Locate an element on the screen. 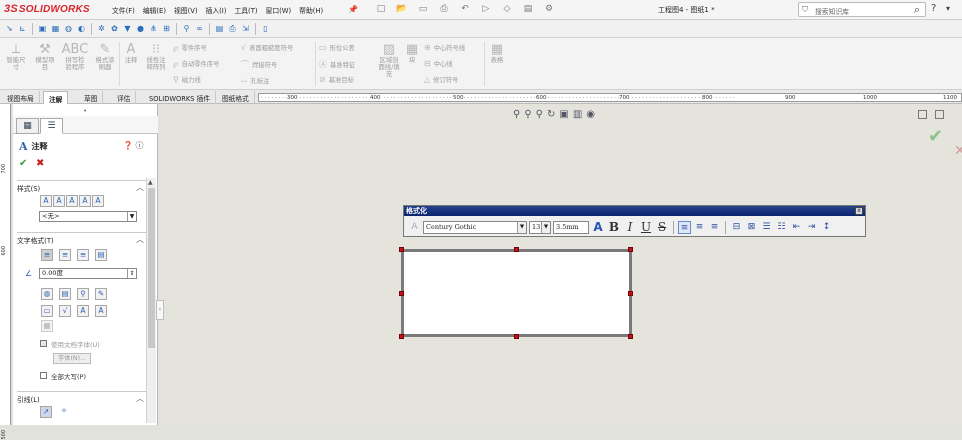 The height and width of the screenshot is (440, 962). zoom-icon: ⚲ is located at coordinates (186, 28).